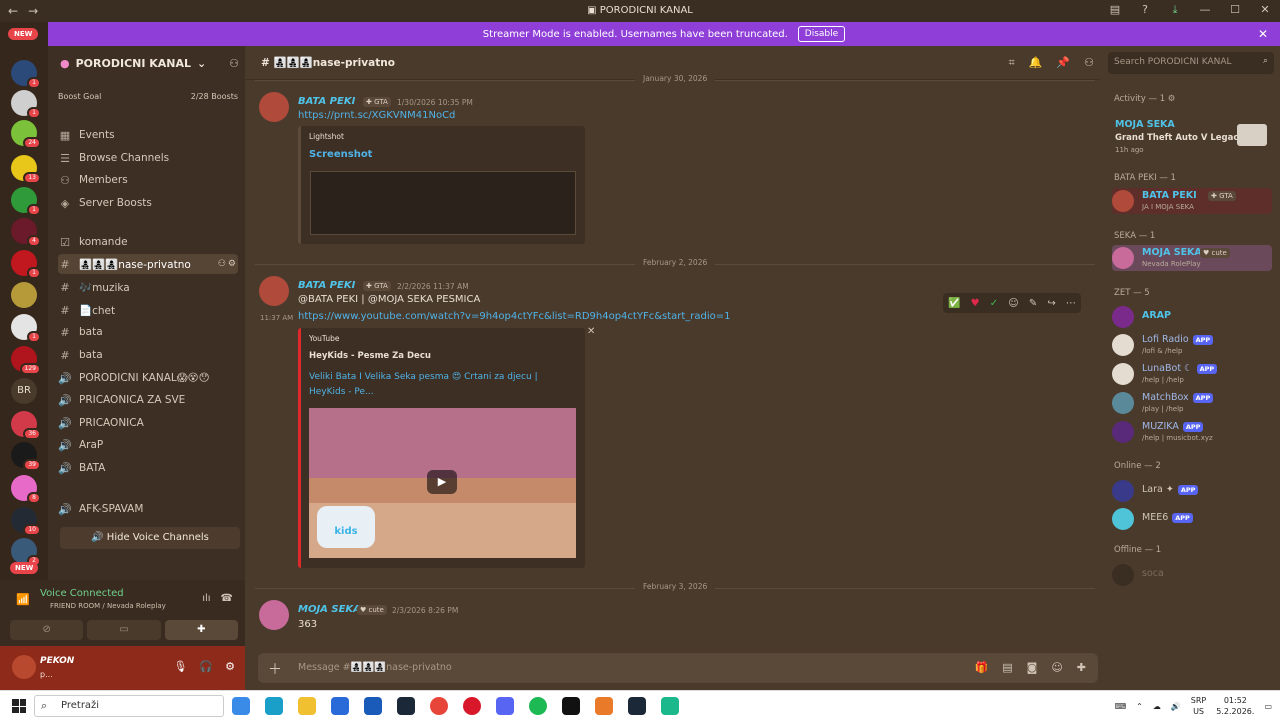 The width and height of the screenshot is (1280, 720). I want to click on language-indicator: SRP US, so click(1198, 706).